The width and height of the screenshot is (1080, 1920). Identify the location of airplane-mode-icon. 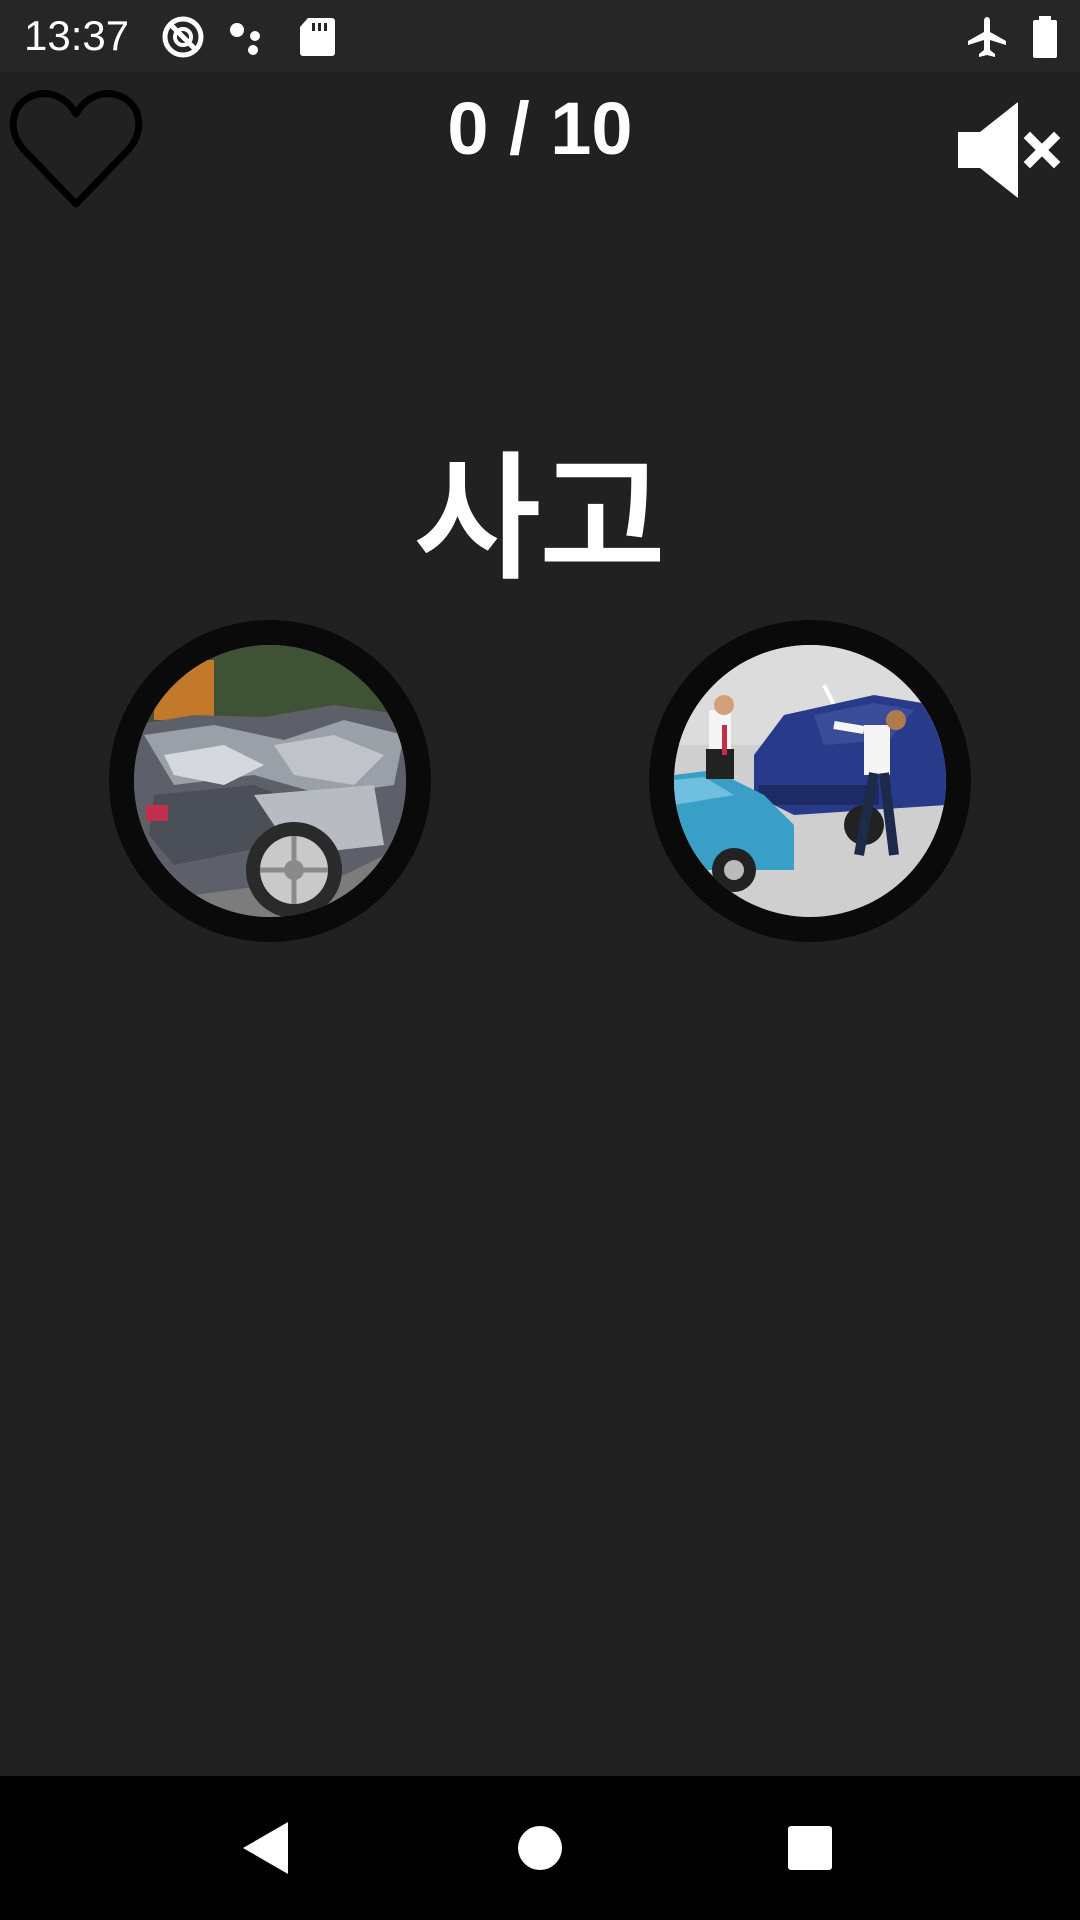
(987, 37).